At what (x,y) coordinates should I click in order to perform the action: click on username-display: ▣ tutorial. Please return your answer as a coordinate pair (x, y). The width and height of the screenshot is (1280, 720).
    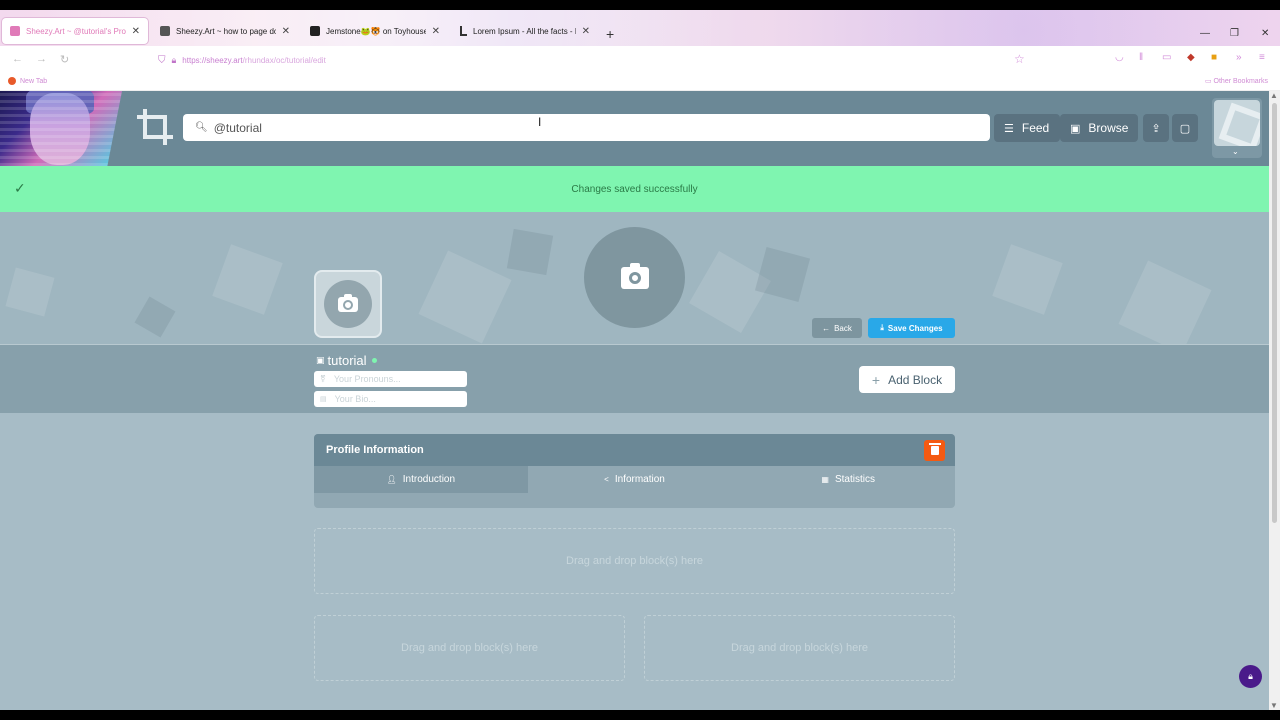
    Looking at the image, I should click on (346, 360).